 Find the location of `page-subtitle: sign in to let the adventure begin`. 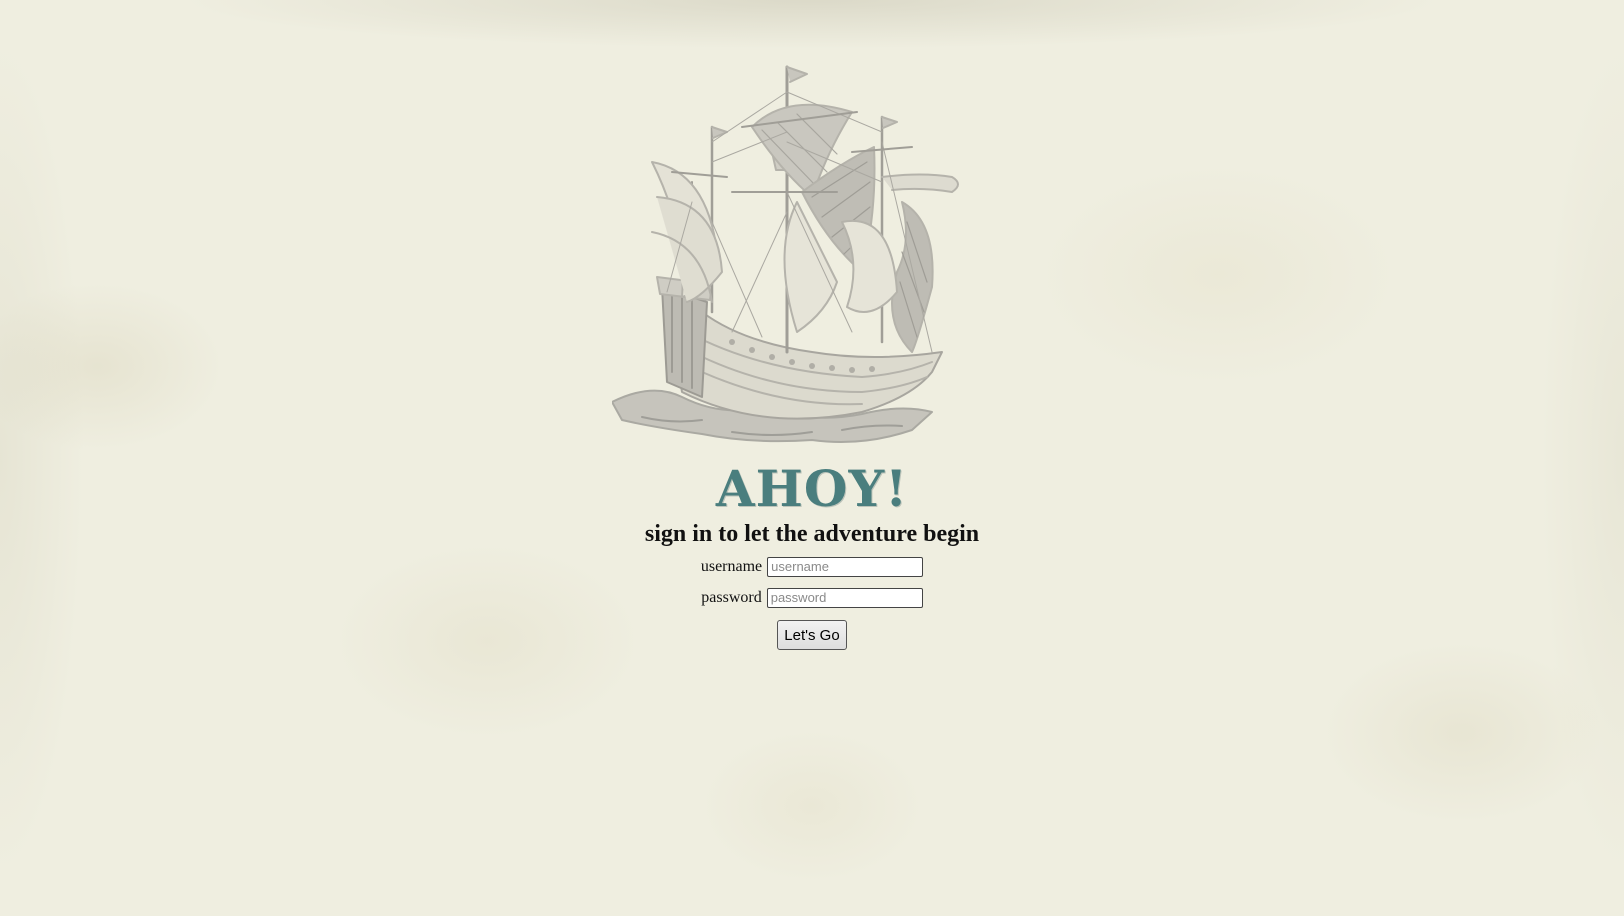

page-subtitle: sign in to let the adventure begin is located at coordinates (812, 534).